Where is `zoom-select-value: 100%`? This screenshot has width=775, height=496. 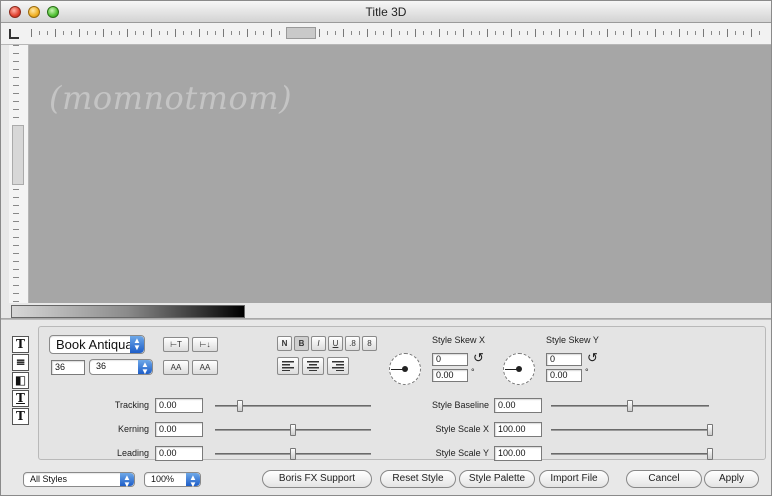 zoom-select-value: 100% is located at coordinates (163, 479).